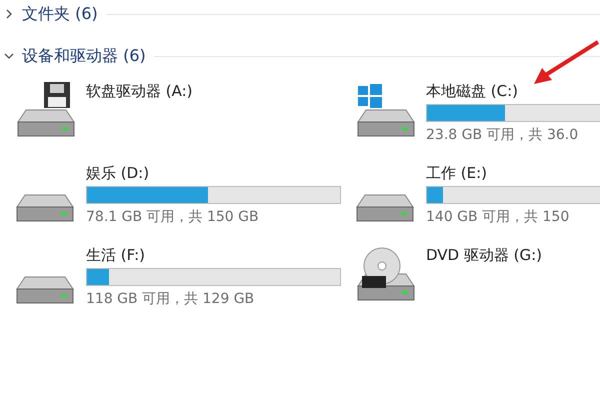 Image resolution: width=600 pixels, height=400 pixels. Describe the element at coordinates (513, 91) in the screenshot. I see `drive-name: 本地磁盘 (C:)` at that location.